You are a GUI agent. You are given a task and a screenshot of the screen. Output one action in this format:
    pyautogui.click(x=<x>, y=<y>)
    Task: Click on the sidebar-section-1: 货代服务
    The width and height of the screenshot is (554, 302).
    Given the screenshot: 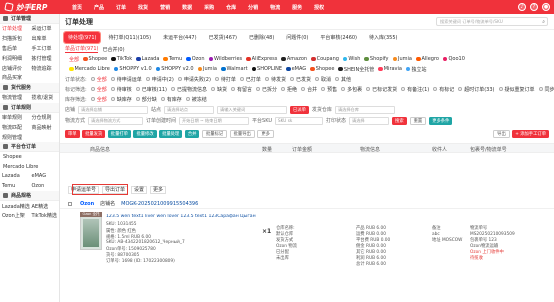 What is the action you would take?
    pyautogui.click(x=29, y=87)
    